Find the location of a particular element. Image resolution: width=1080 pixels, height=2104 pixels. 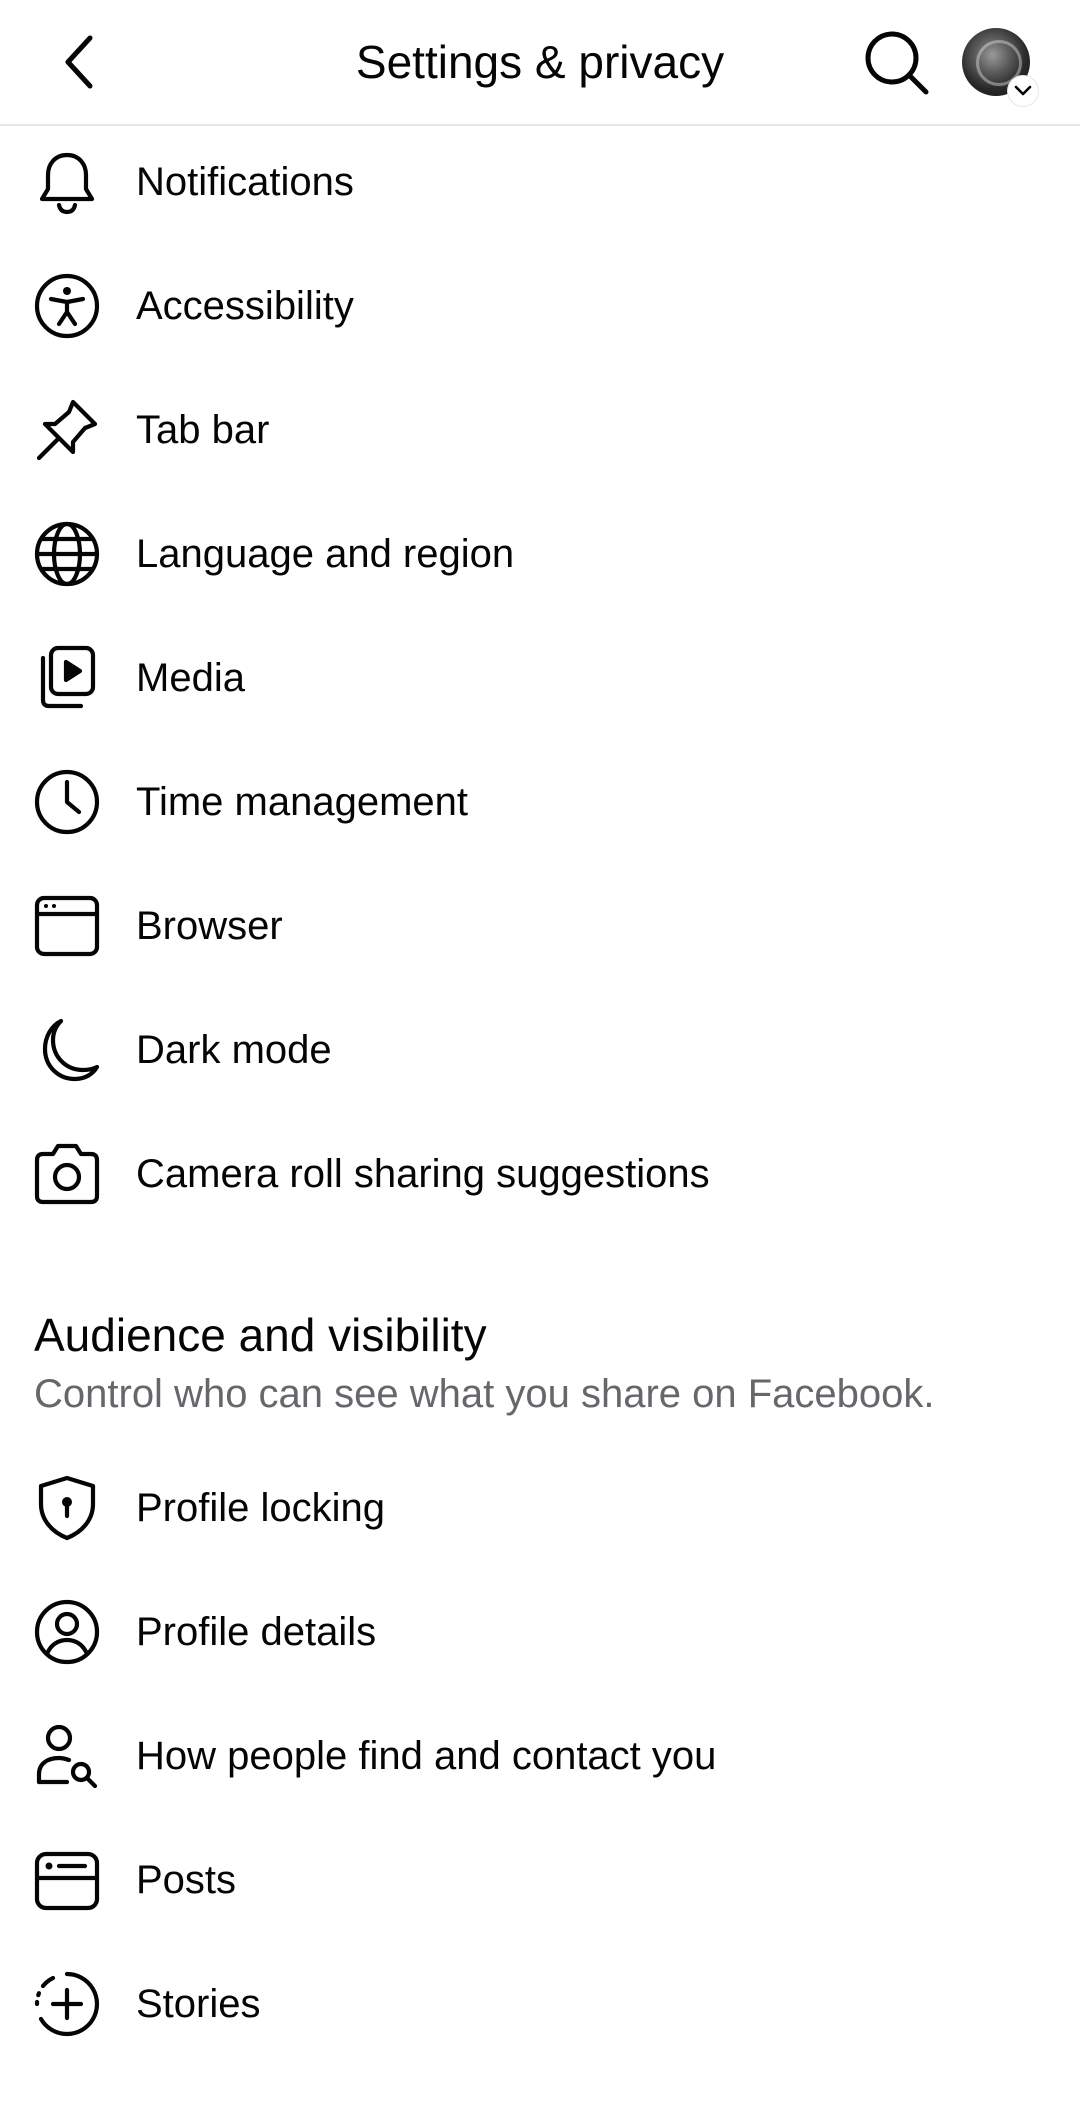

profile-switcher-button is located at coordinates (1000, 67).